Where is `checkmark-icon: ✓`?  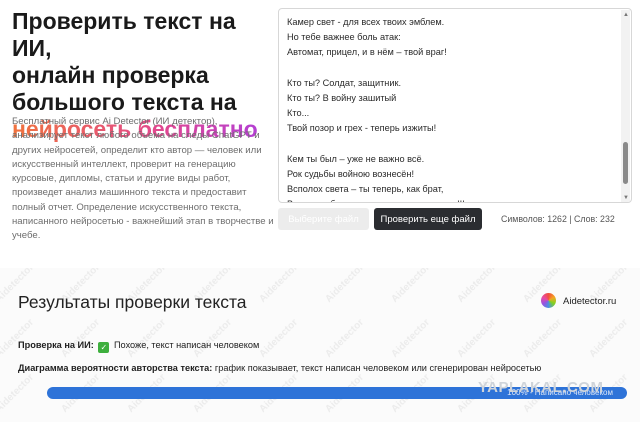
checkmark-icon: ✓ is located at coordinates (104, 347).